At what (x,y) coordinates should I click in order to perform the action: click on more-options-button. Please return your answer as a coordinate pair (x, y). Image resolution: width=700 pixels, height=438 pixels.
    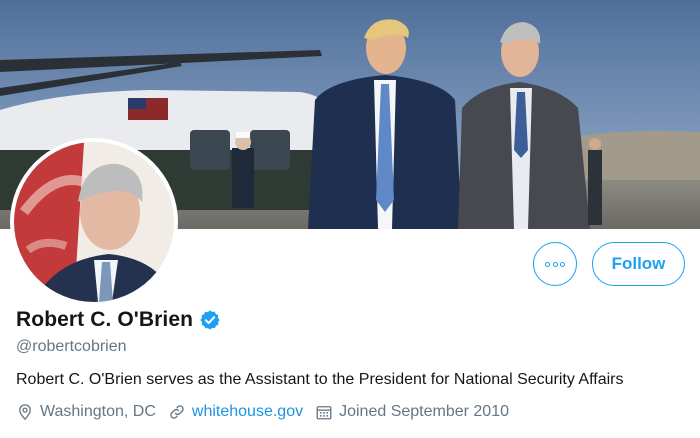
    Looking at the image, I should click on (555, 264).